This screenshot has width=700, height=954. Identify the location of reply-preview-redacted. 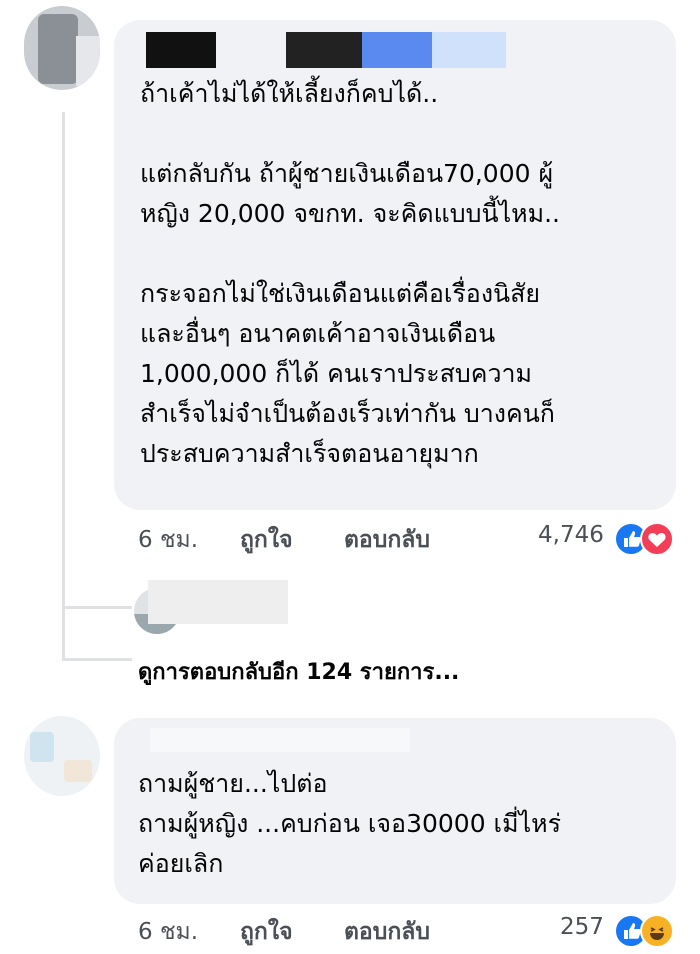
(218, 602).